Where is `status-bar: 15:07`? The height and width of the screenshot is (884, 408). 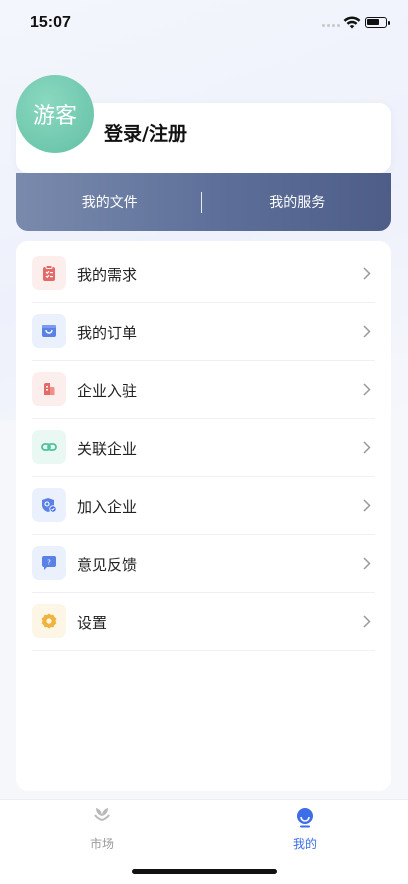 status-bar: 15:07 is located at coordinates (204, 24).